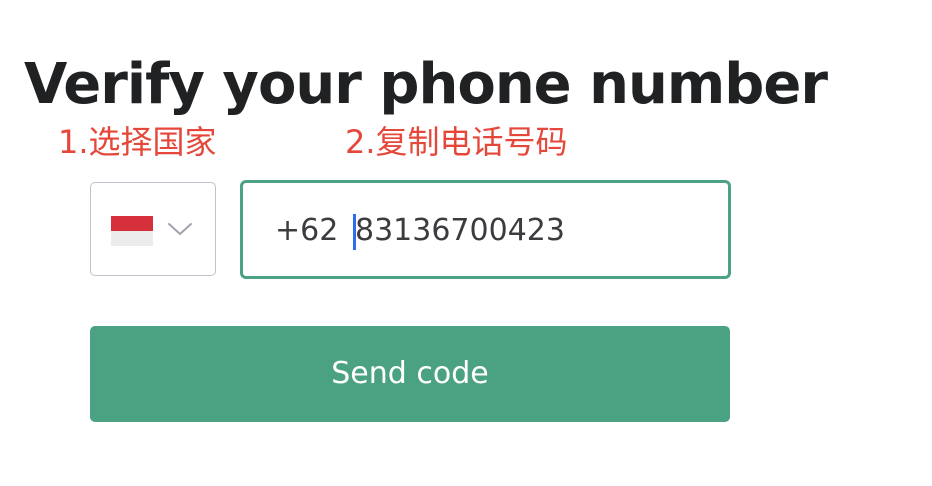 The width and height of the screenshot is (932, 486). What do you see at coordinates (137, 142) in the screenshot?
I see `annotation-select-country: 1.选择国家` at bounding box center [137, 142].